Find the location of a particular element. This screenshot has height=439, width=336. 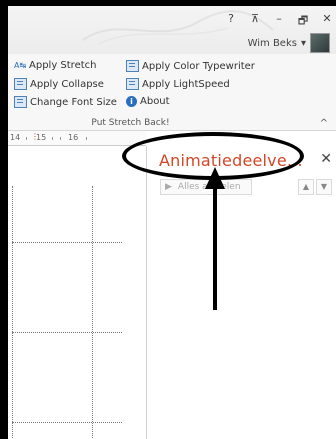

restore-button: 🗗 is located at coordinates (303, 21).